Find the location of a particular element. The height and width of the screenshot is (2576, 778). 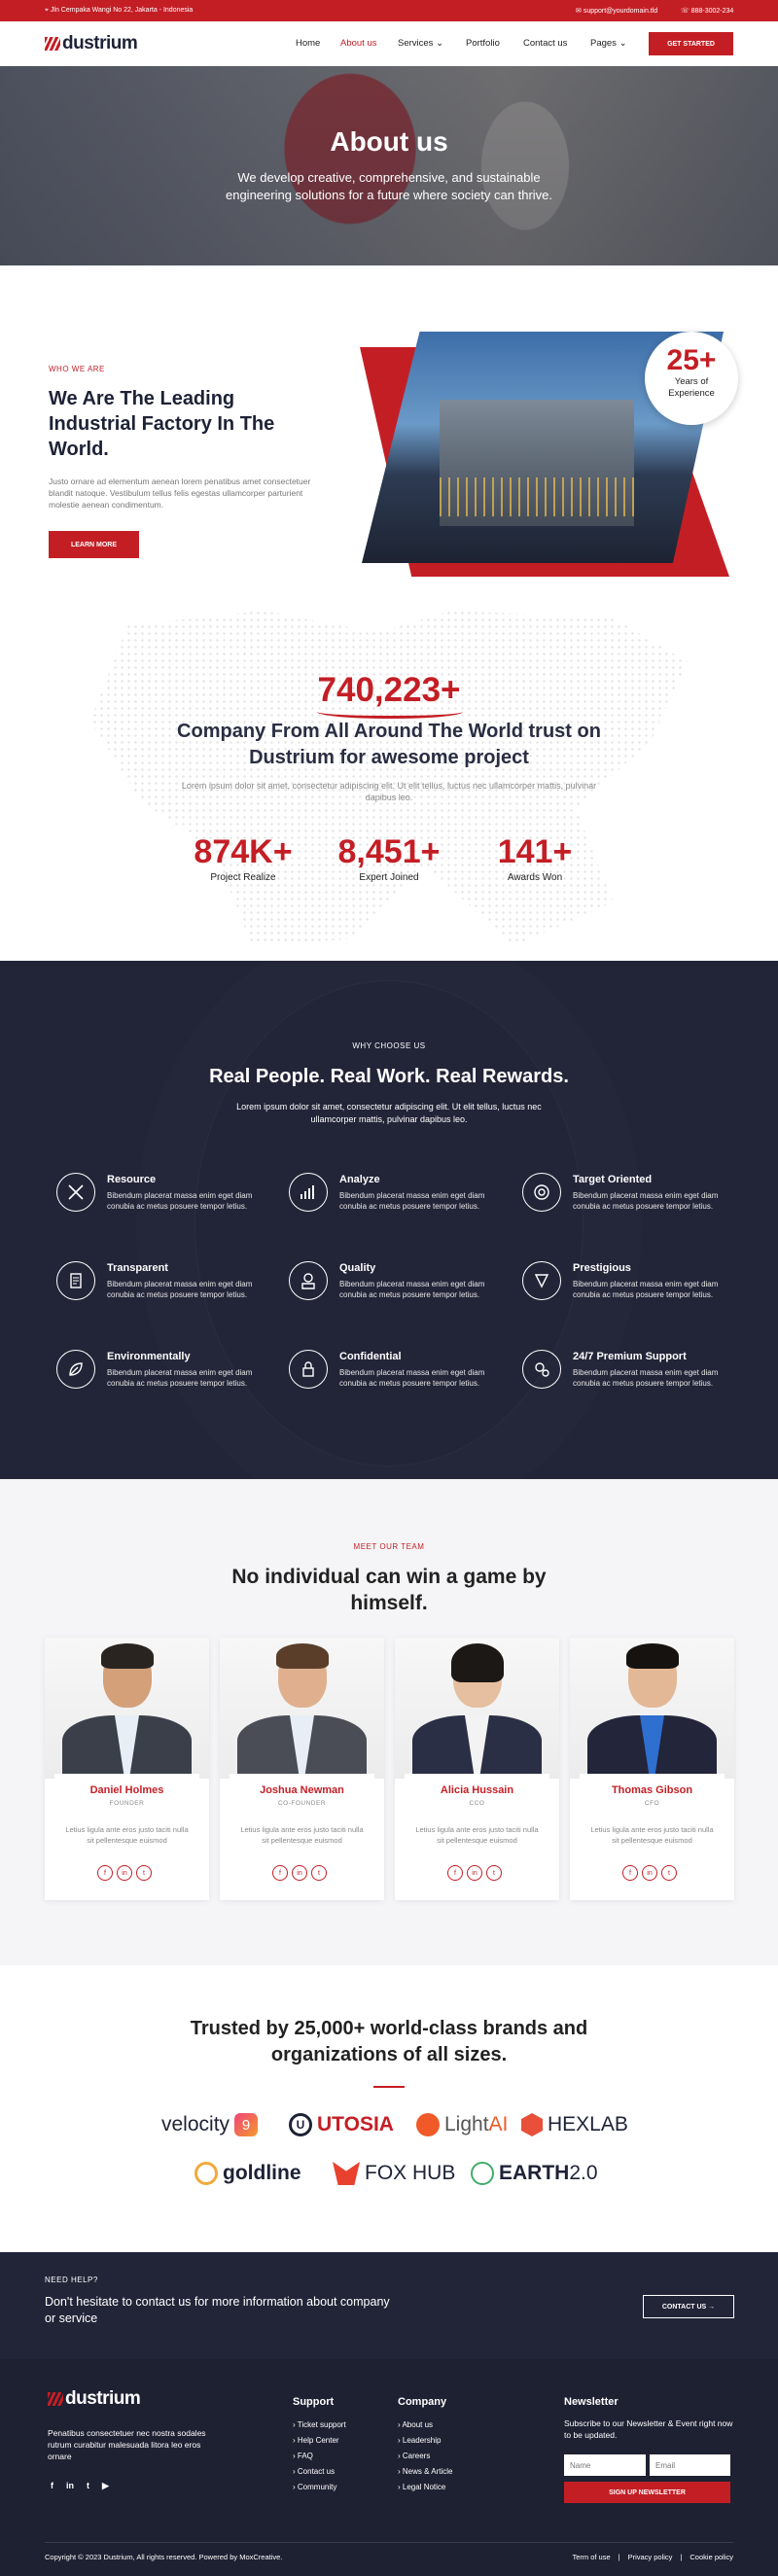

site-logo: dustrium is located at coordinates (91, 44).